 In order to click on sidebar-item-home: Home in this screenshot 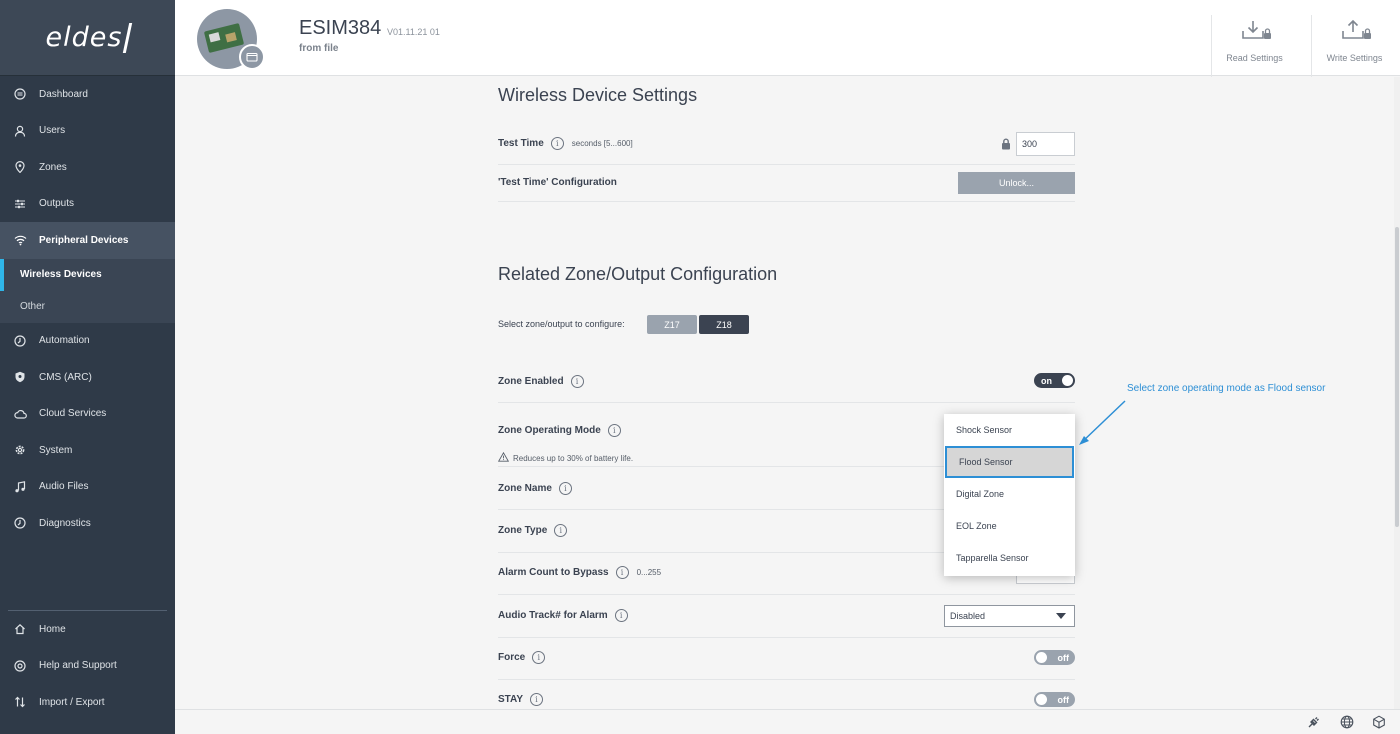, I will do `click(87, 629)`.